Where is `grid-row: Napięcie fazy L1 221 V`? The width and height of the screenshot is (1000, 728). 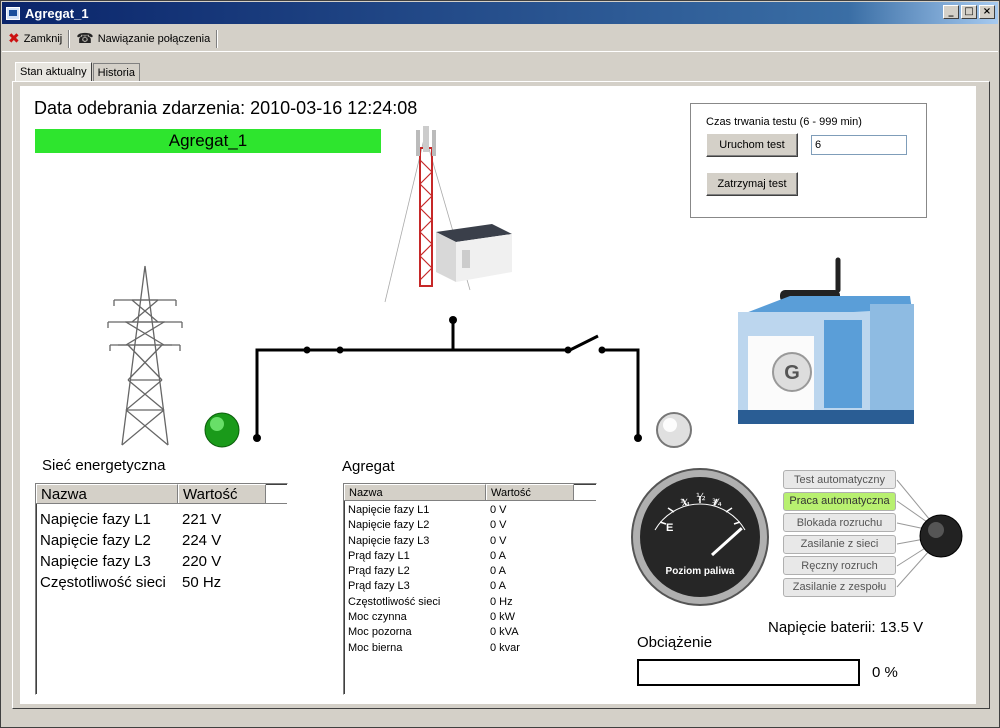
grid-row: Napięcie fazy L1 221 V is located at coordinates (161, 519).